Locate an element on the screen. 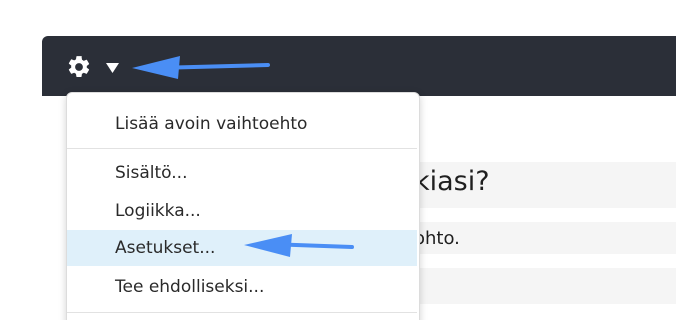  menu-item-add-open-option: Lisää avoin vaihtoehto is located at coordinates (242, 124).